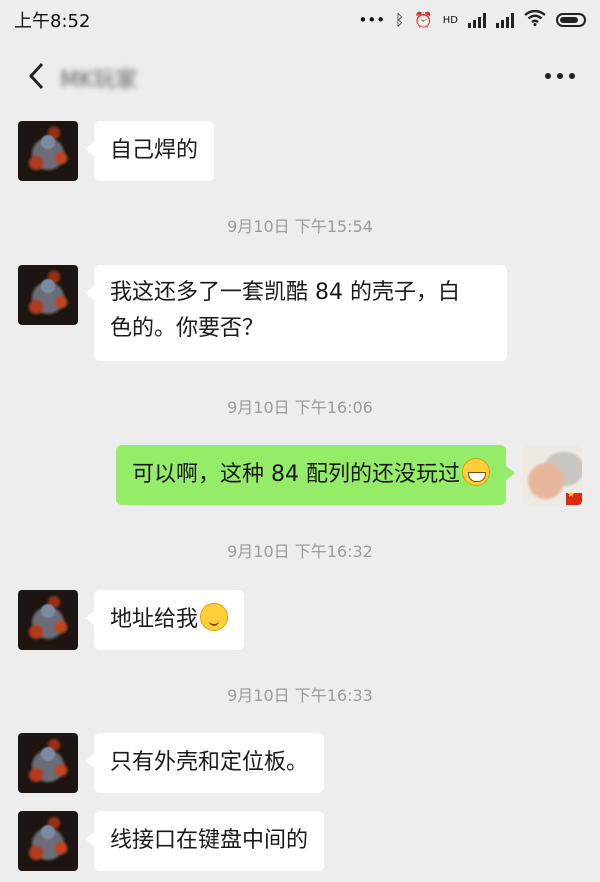 The width and height of the screenshot is (600, 882). What do you see at coordinates (574, 497) in the screenshot?
I see `china-flag-icon` at bounding box center [574, 497].